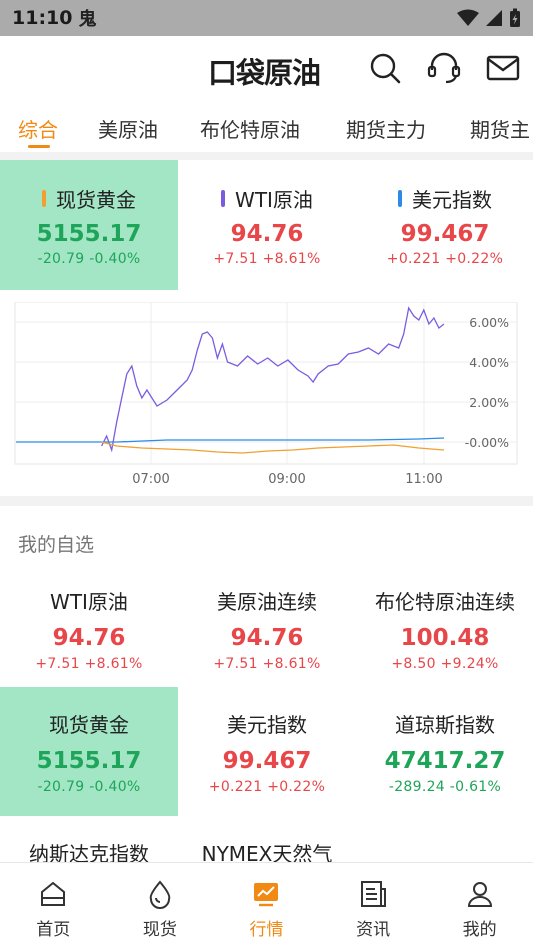 Image resolution: width=533 pixels, height=947 pixels. Describe the element at coordinates (89, 852) in the screenshot. I see `watch-name: 纳斯达克指数` at that location.